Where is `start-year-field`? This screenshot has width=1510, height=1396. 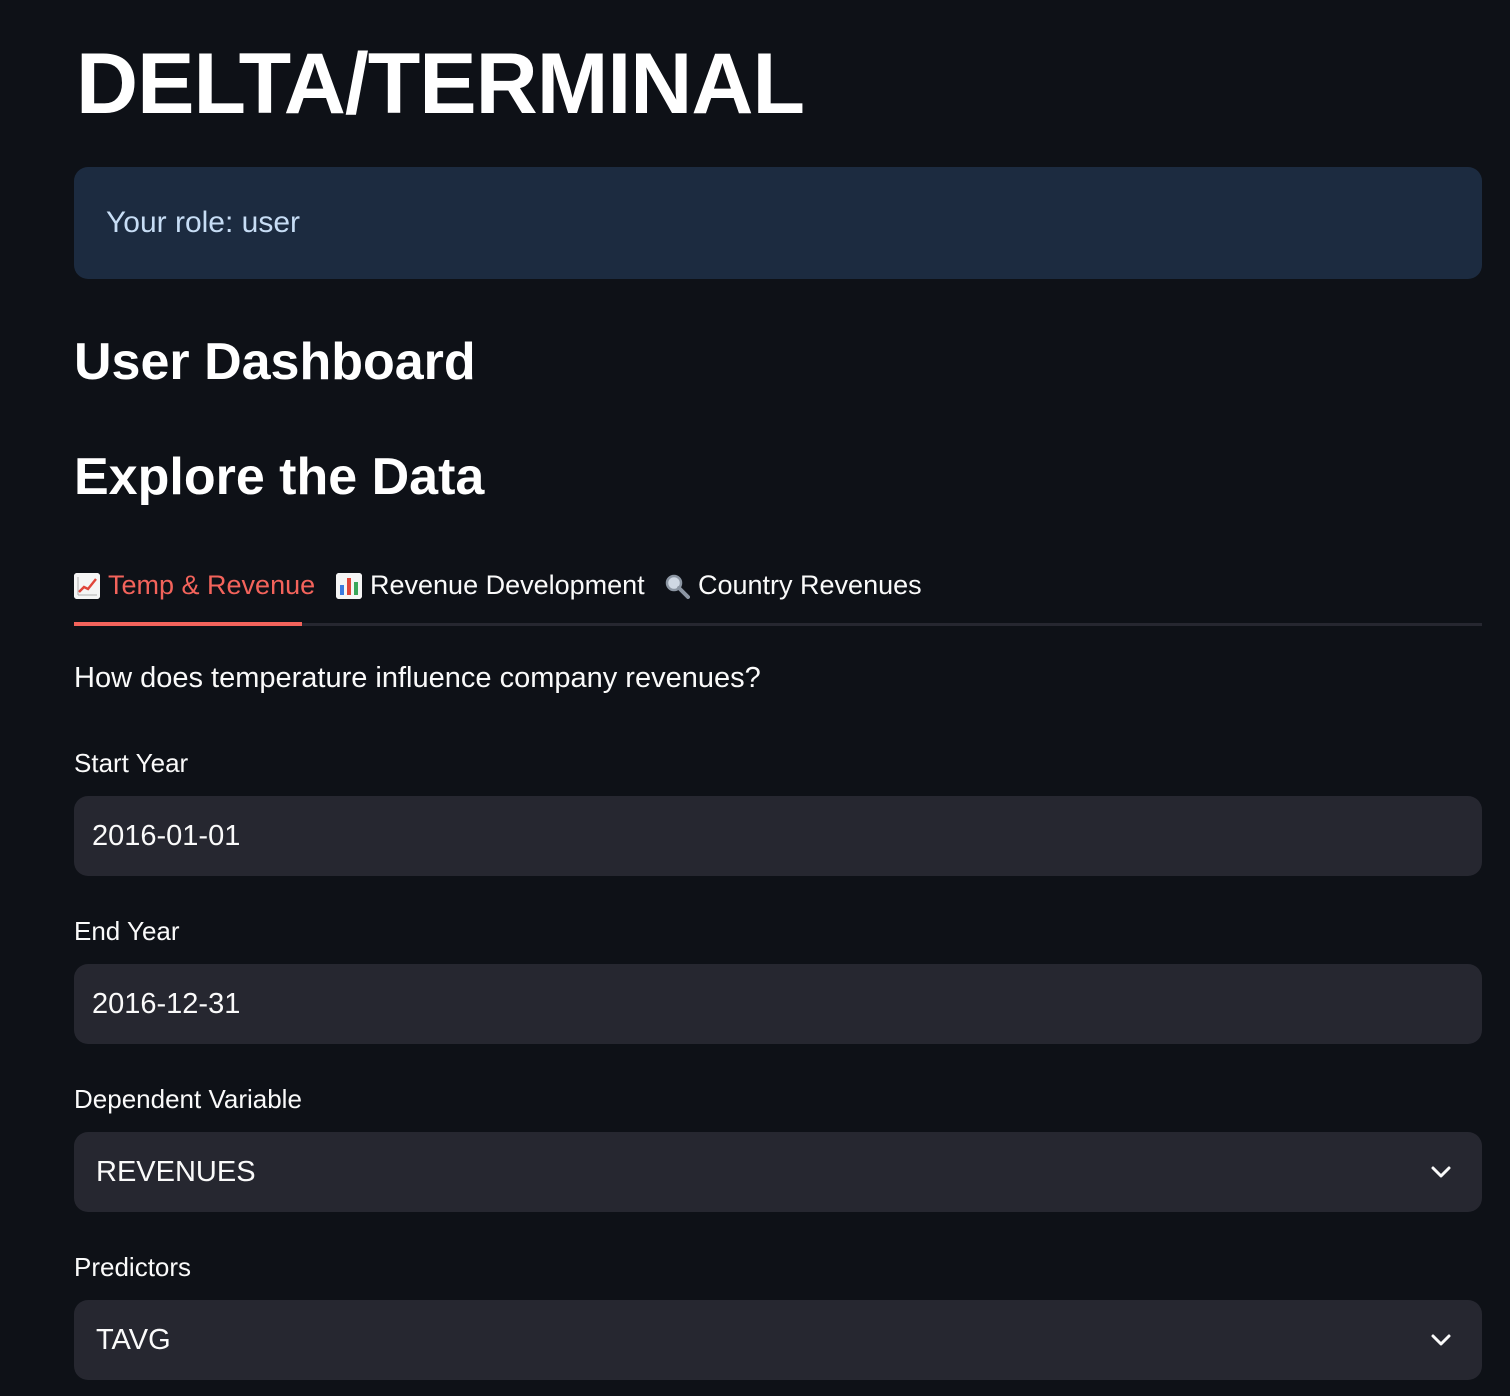
start-year-field is located at coordinates (778, 836).